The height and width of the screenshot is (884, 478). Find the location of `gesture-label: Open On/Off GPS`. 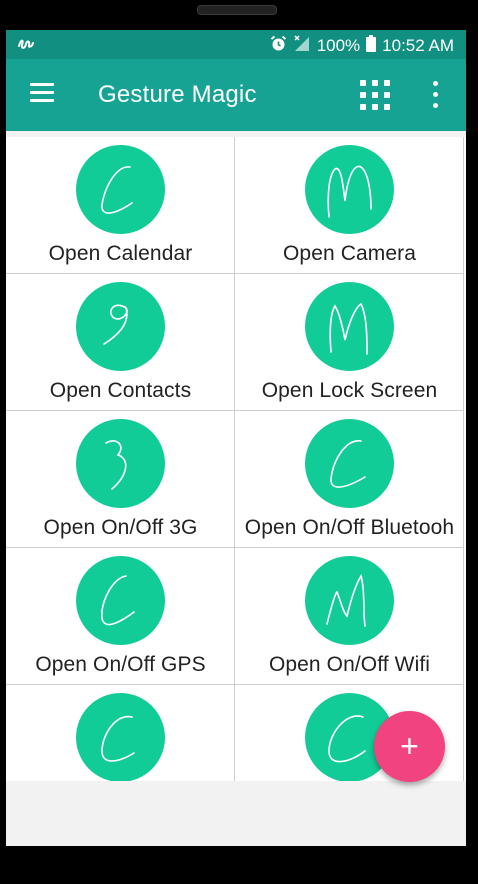

gesture-label: Open On/Off GPS is located at coordinates (120, 664).